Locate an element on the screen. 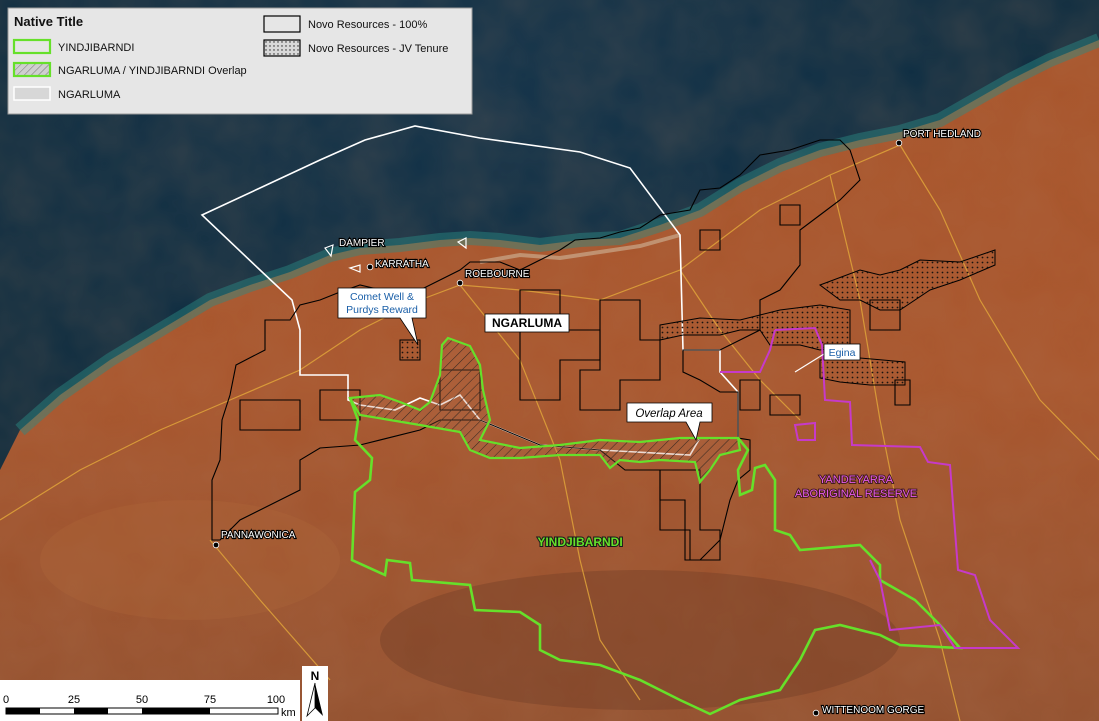 The width and height of the screenshot is (1099, 721). scale-tick-75: 75 is located at coordinates (210, 700).